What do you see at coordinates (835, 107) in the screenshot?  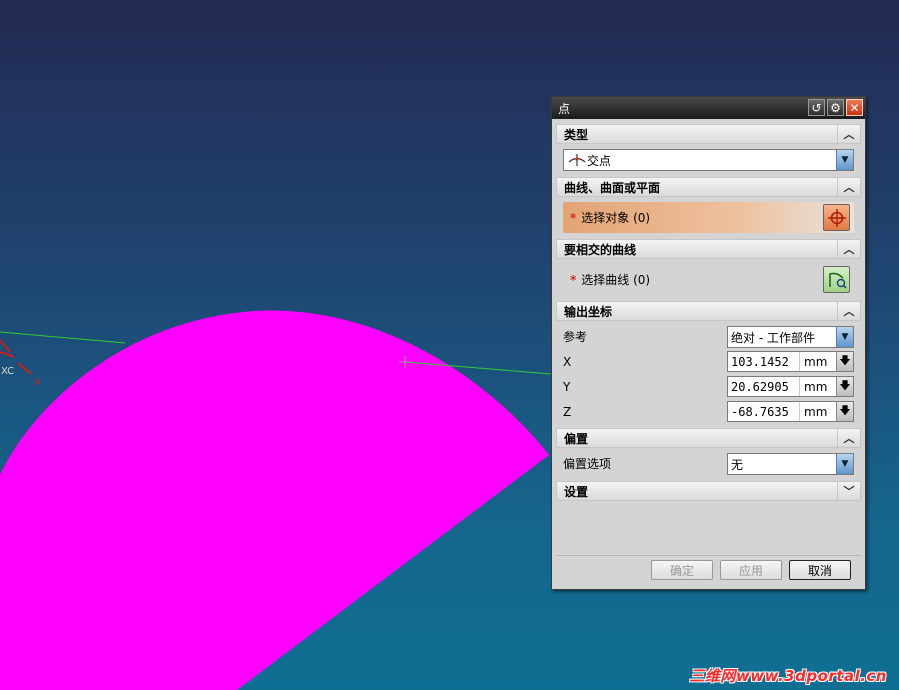 I see `gear-icon: ⚙` at bounding box center [835, 107].